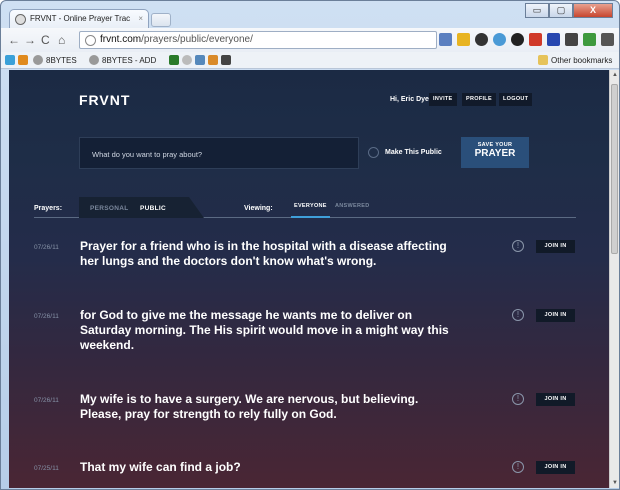 Image resolution: width=620 pixels, height=490 pixels. What do you see at coordinates (140, 18) in the screenshot?
I see `close-tab-icon: ×` at bounding box center [140, 18].